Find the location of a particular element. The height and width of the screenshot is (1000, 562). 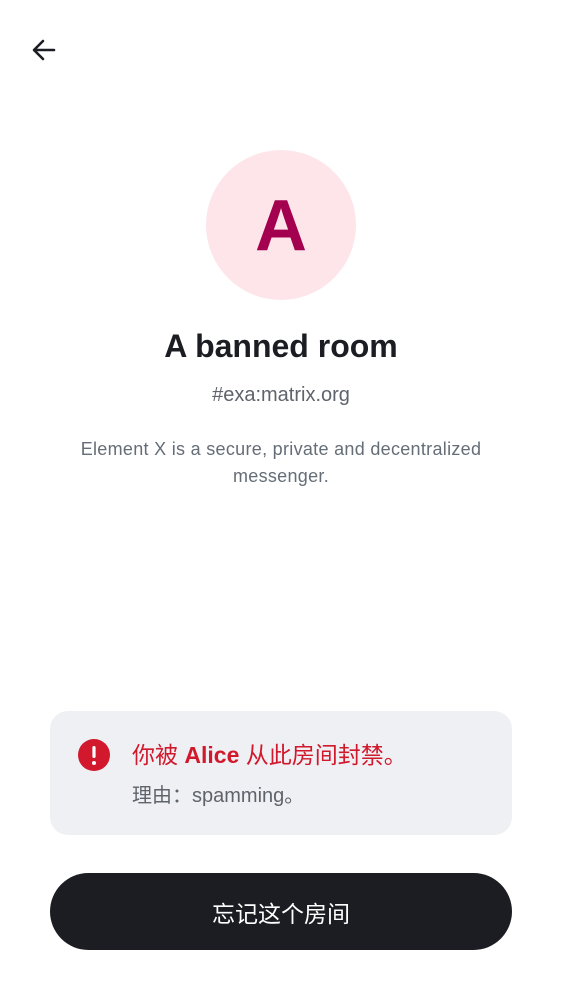

ban-message: 你被 Alice 从此房间封禁。 is located at coordinates (314, 755).